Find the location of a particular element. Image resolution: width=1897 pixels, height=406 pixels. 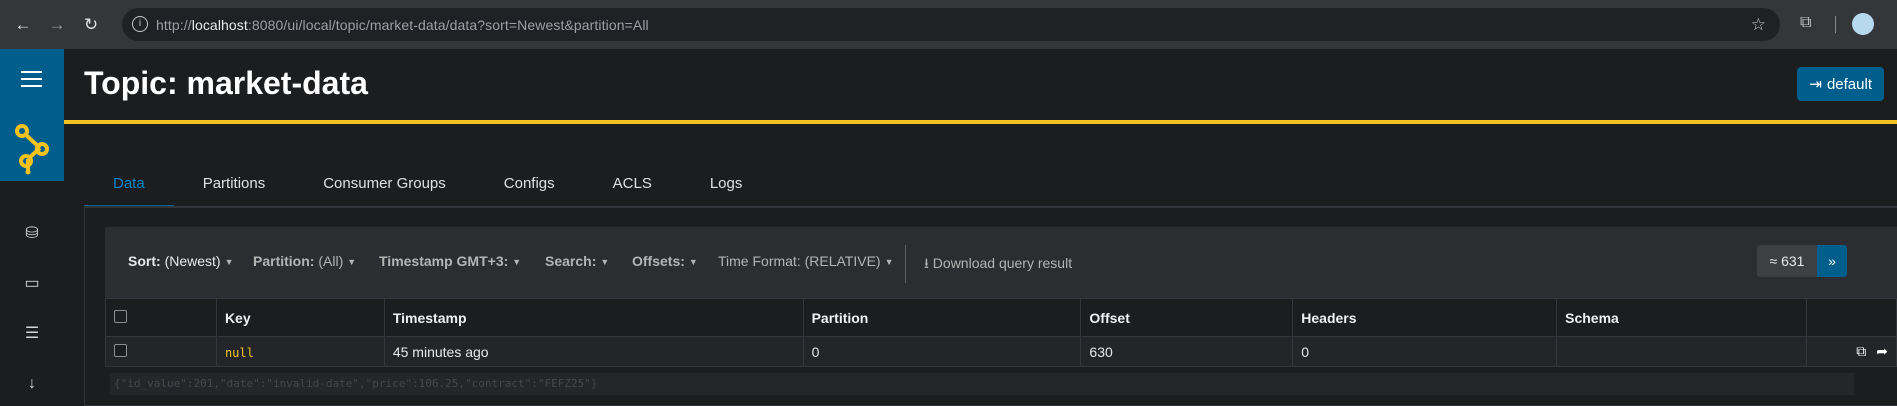

table-row: null 45 minutes ago 0 630 0 ⧉ ➦ is located at coordinates (1001, 351).